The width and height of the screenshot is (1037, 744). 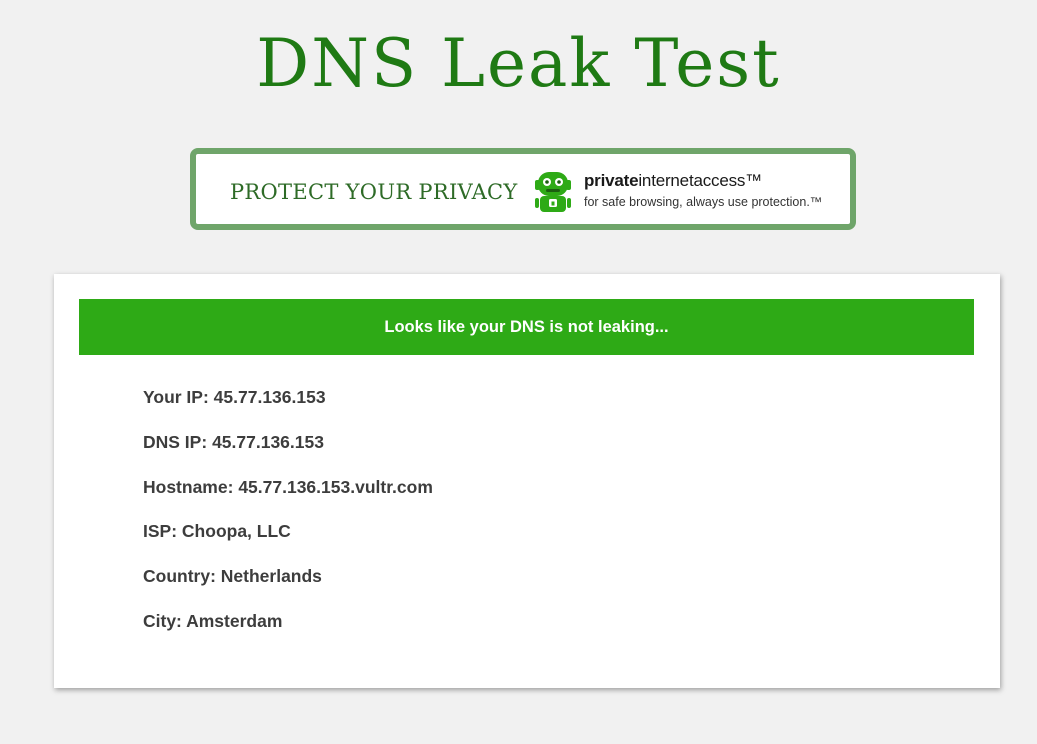 What do you see at coordinates (188, 486) in the screenshot?
I see `detail-label: Hostname:` at bounding box center [188, 486].